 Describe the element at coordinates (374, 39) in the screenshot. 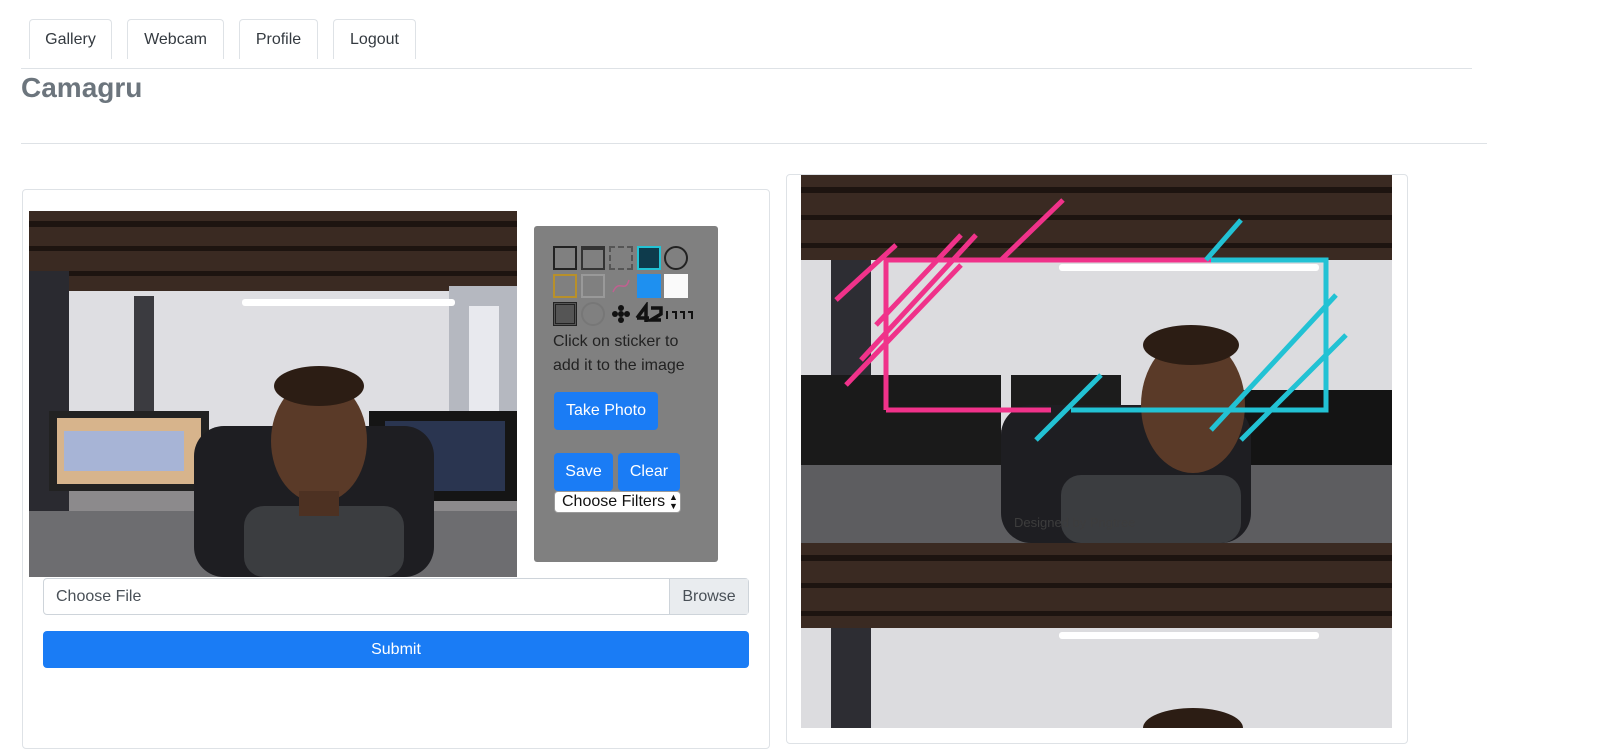

I see `tab-logout: Logout` at that location.